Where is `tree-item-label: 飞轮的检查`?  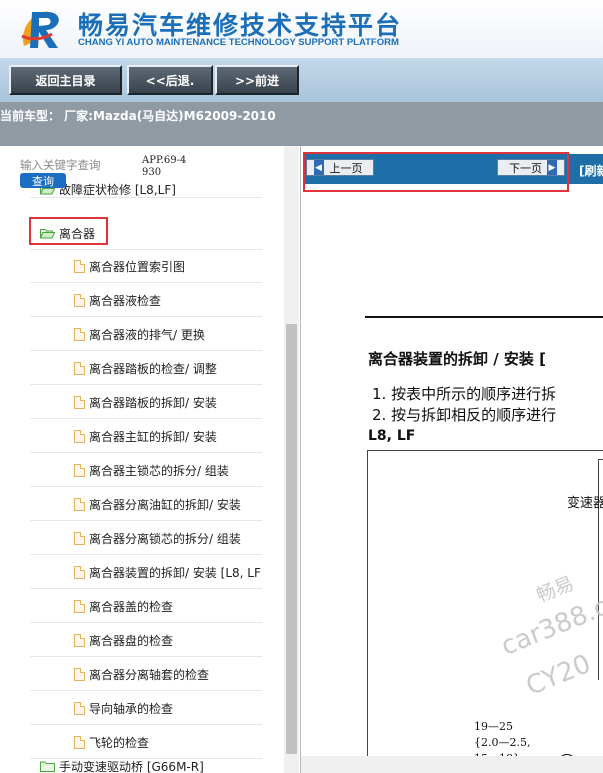
tree-item-label: 飞轮的检查 is located at coordinates (119, 742).